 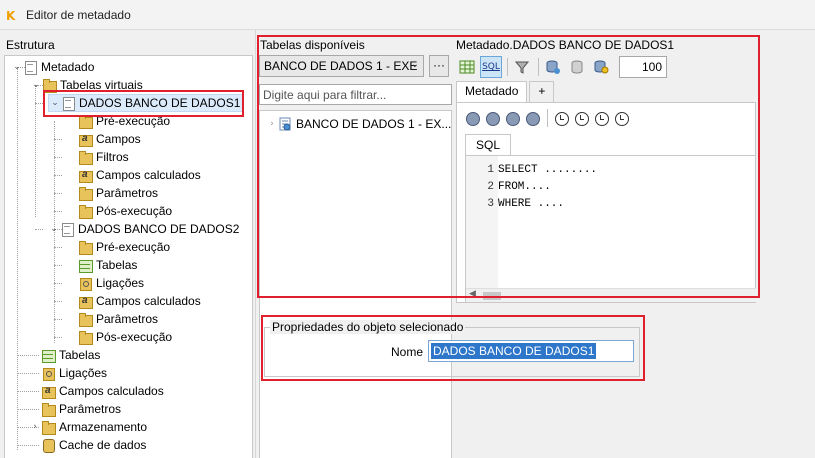 What do you see at coordinates (538, 67) in the screenshot?
I see `toolbar-divider` at bounding box center [538, 67].